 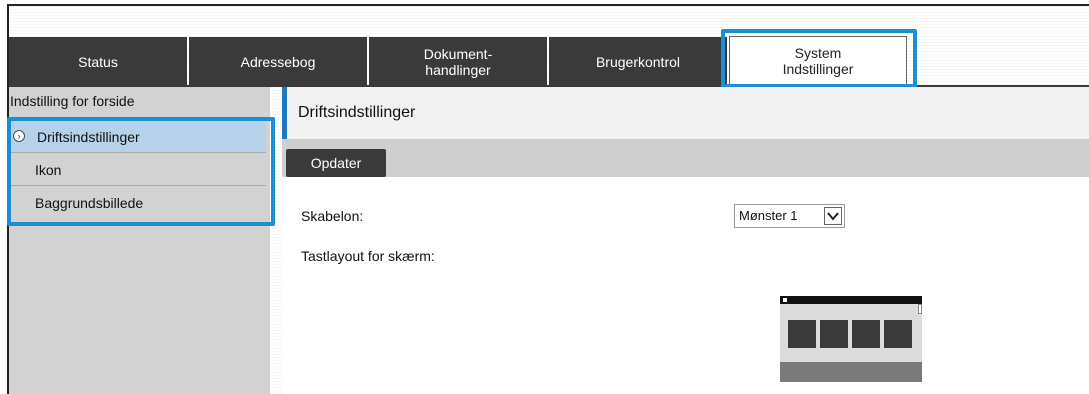 I want to click on preview-home-icon, so click(x=785, y=300).